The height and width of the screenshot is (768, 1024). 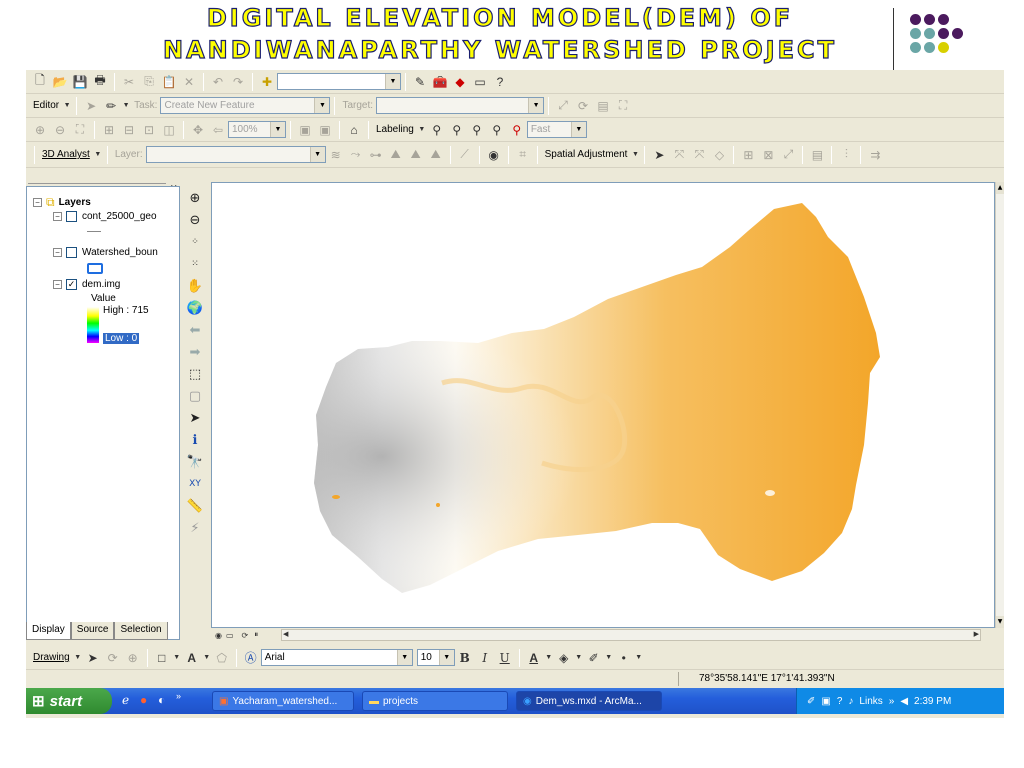 What do you see at coordinates (1000, 188) in the screenshot?
I see `scroll-up-icon: ▲` at bounding box center [1000, 188].